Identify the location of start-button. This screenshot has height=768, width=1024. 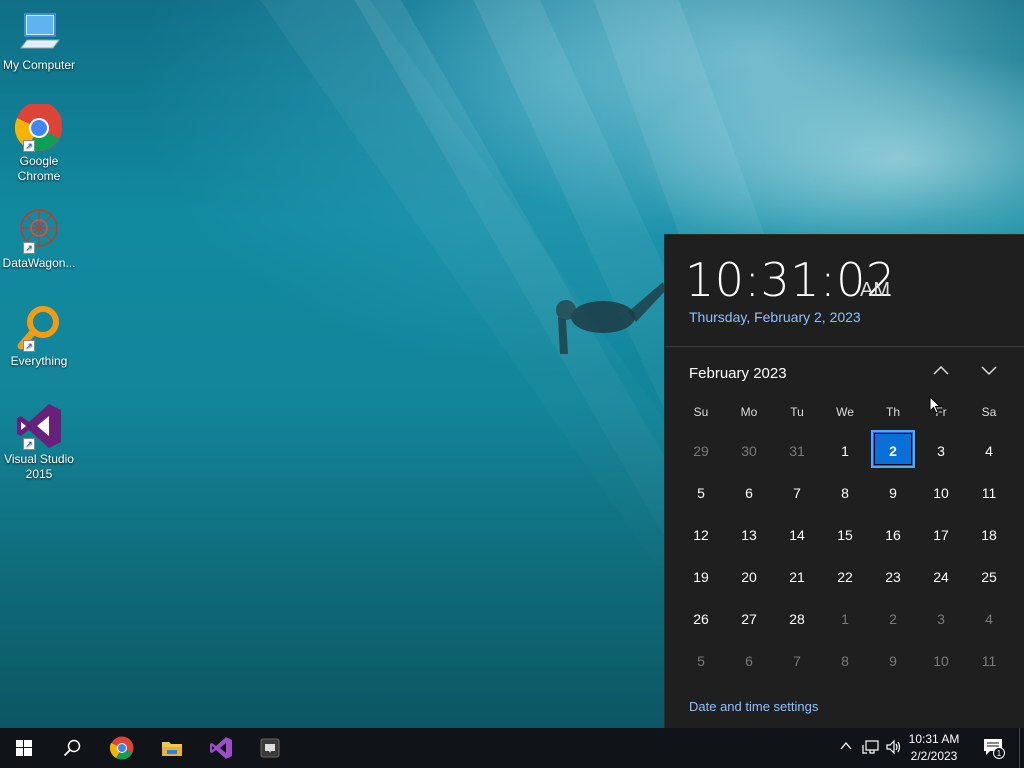
(24, 748).